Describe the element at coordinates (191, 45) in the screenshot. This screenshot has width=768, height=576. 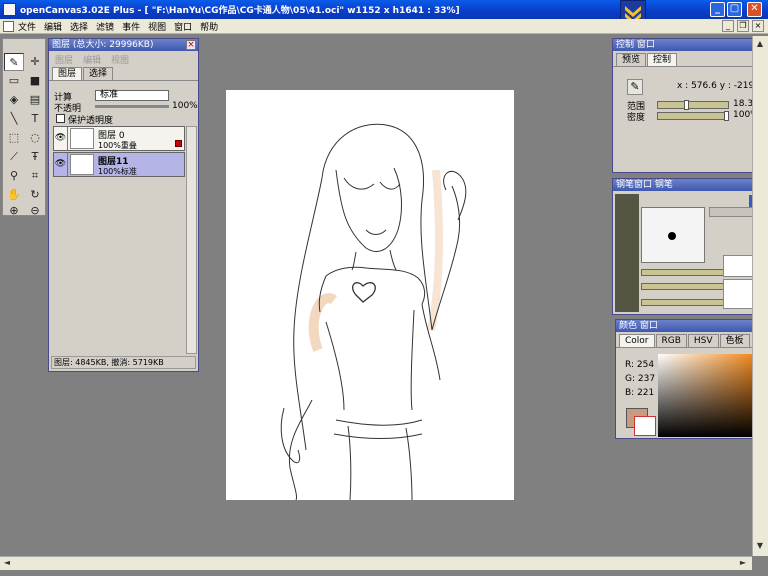
I see `close-icon: ×` at that location.